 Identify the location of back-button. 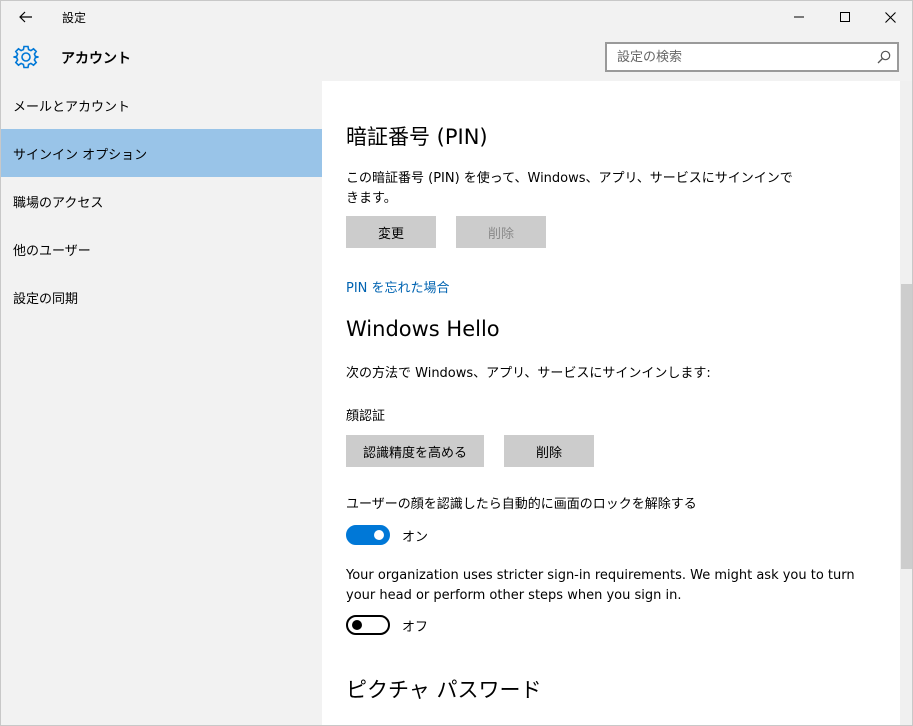
(26, 17).